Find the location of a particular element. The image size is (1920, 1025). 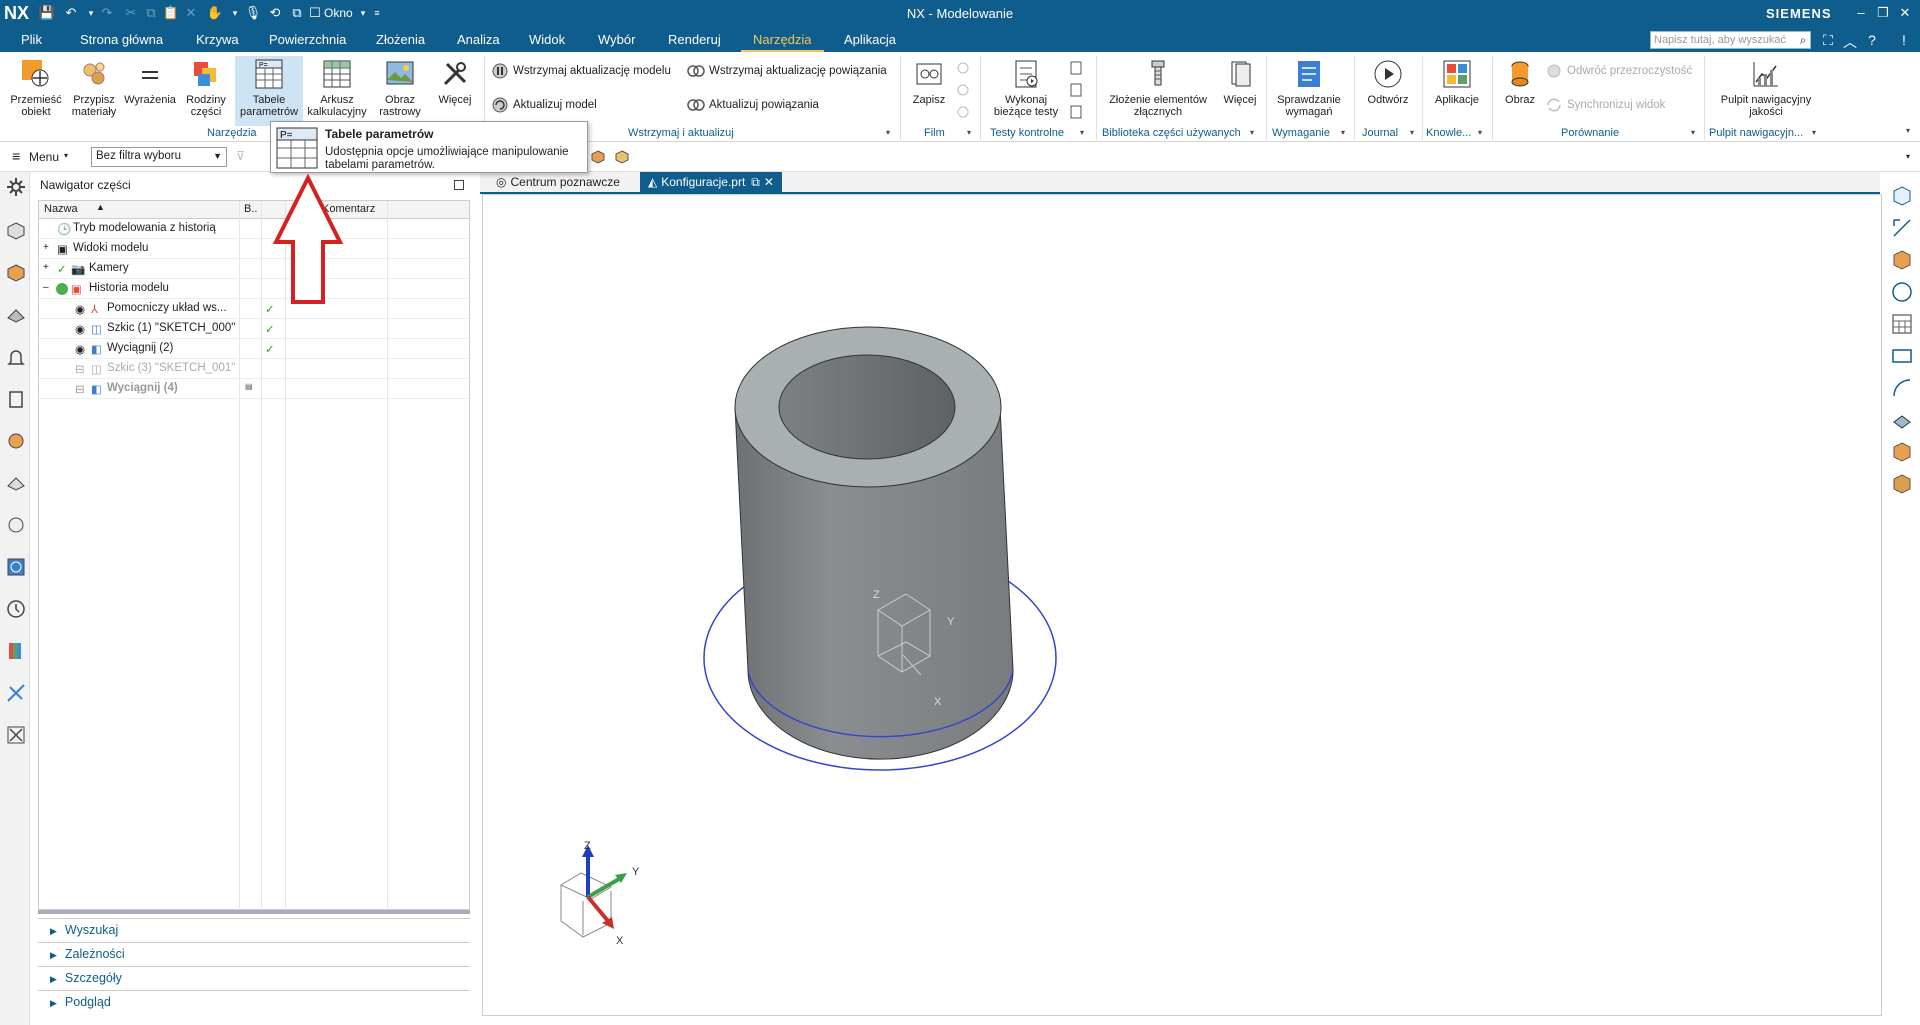

quality-dashboard-button: Pulpit nawigacyjny jakości is located at coordinates (1766, 88).